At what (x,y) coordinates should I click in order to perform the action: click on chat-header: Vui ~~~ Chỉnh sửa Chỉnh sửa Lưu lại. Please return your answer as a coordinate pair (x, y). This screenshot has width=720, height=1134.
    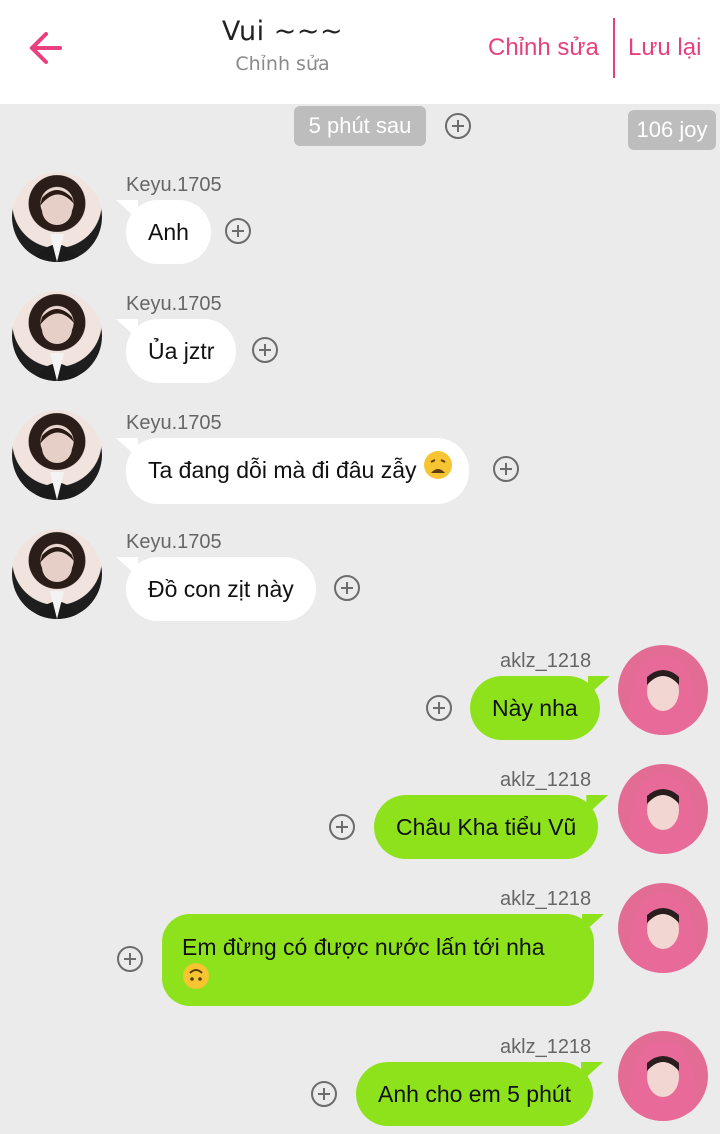
    Looking at the image, I should click on (360, 52).